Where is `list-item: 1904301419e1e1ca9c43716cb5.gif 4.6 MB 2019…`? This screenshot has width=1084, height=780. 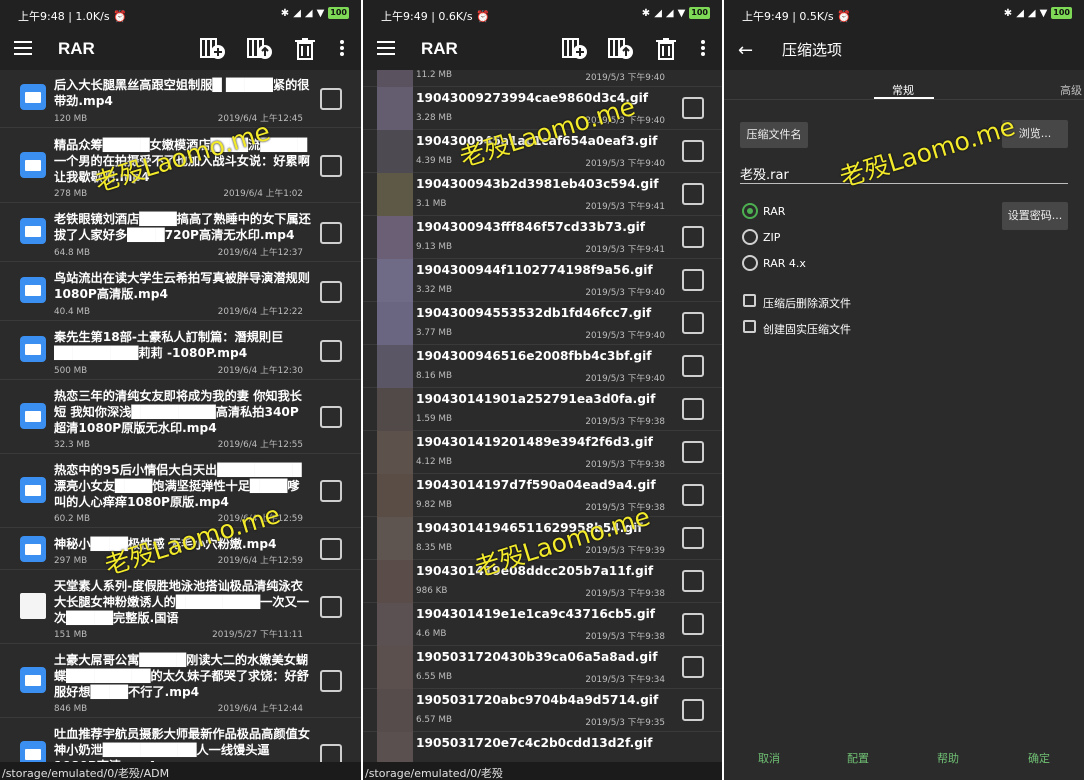
list-item: 1904301419e1e1ca9c43716cb5.gif 4.6 MB 2019… is located at coordinates (542, 624).